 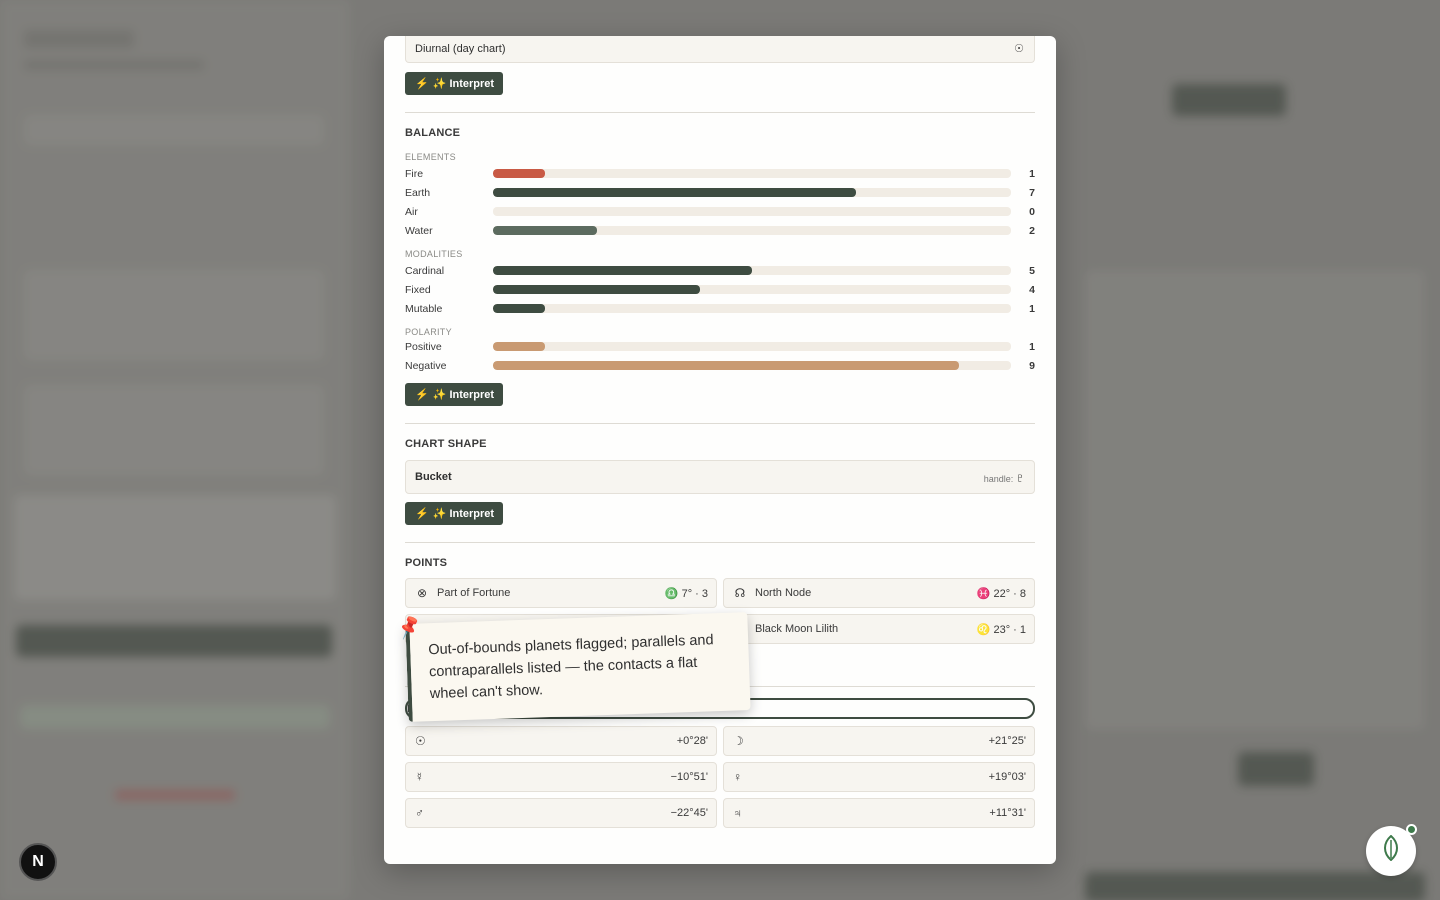 I want to click on balance-row-fixed: Fixed 4, so click(x=720, y=289).